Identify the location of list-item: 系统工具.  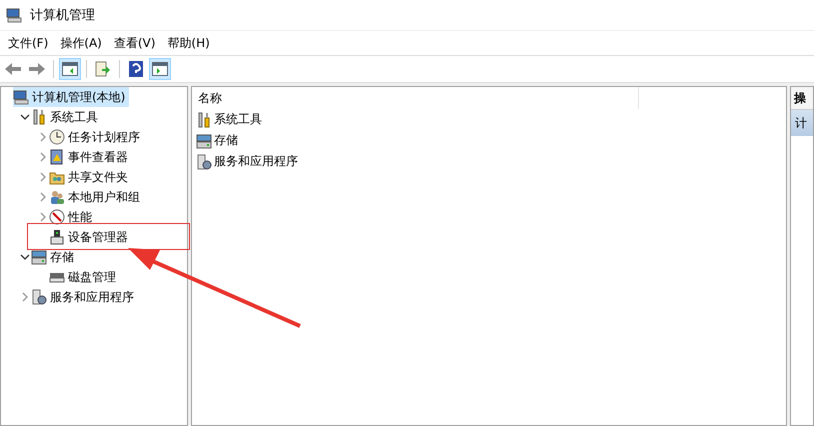
(238, 119).